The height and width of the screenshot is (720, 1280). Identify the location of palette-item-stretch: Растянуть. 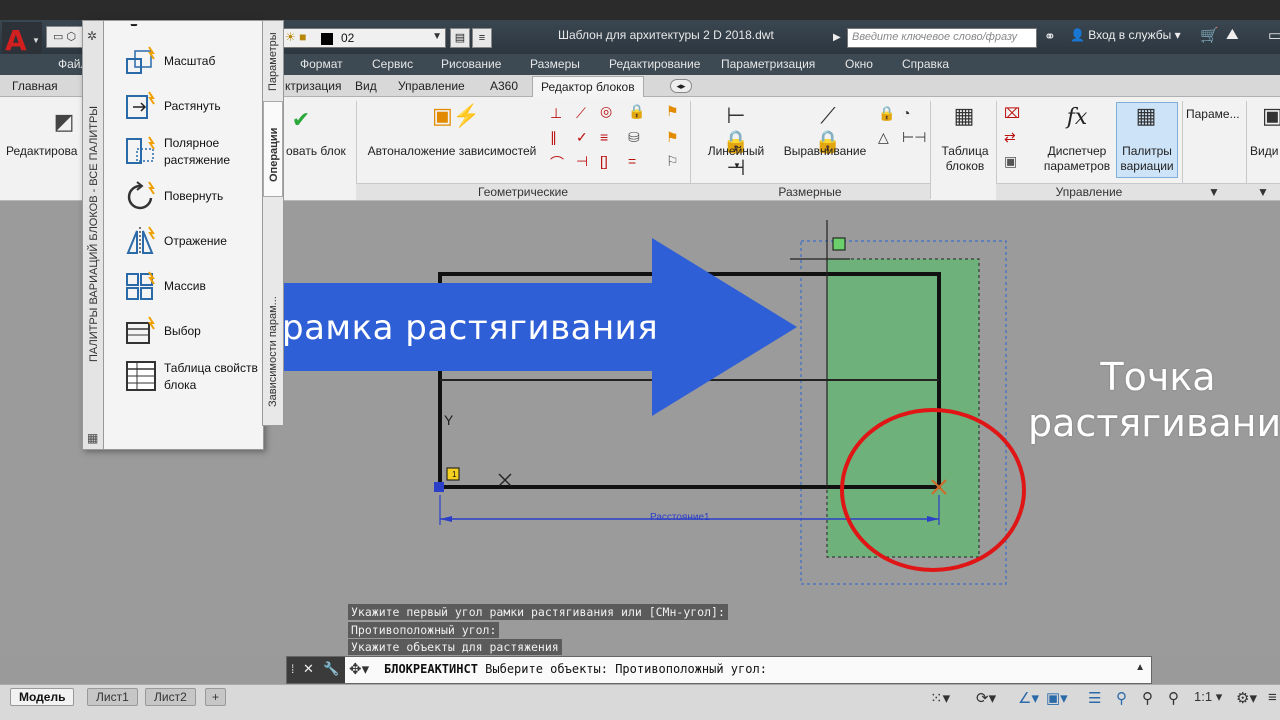
(195, 110).